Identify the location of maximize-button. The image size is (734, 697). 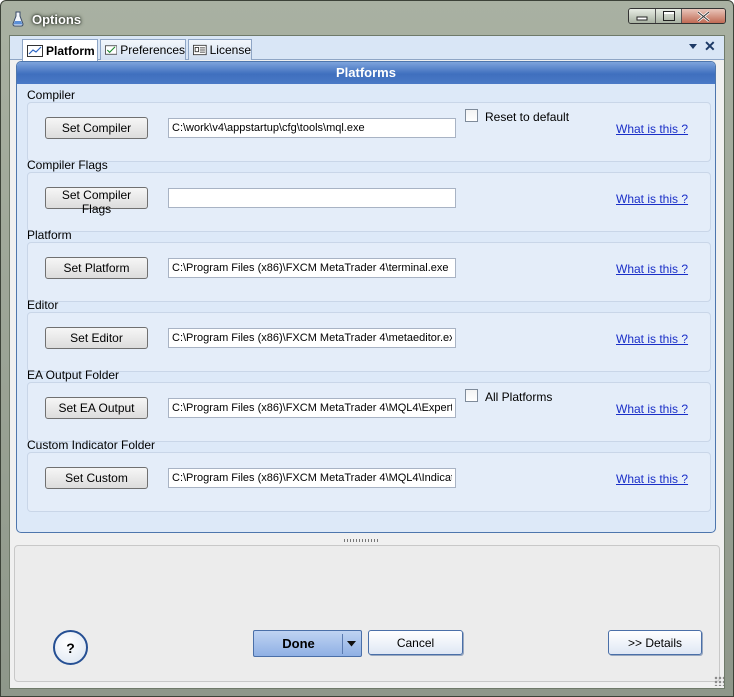
(669, 16).